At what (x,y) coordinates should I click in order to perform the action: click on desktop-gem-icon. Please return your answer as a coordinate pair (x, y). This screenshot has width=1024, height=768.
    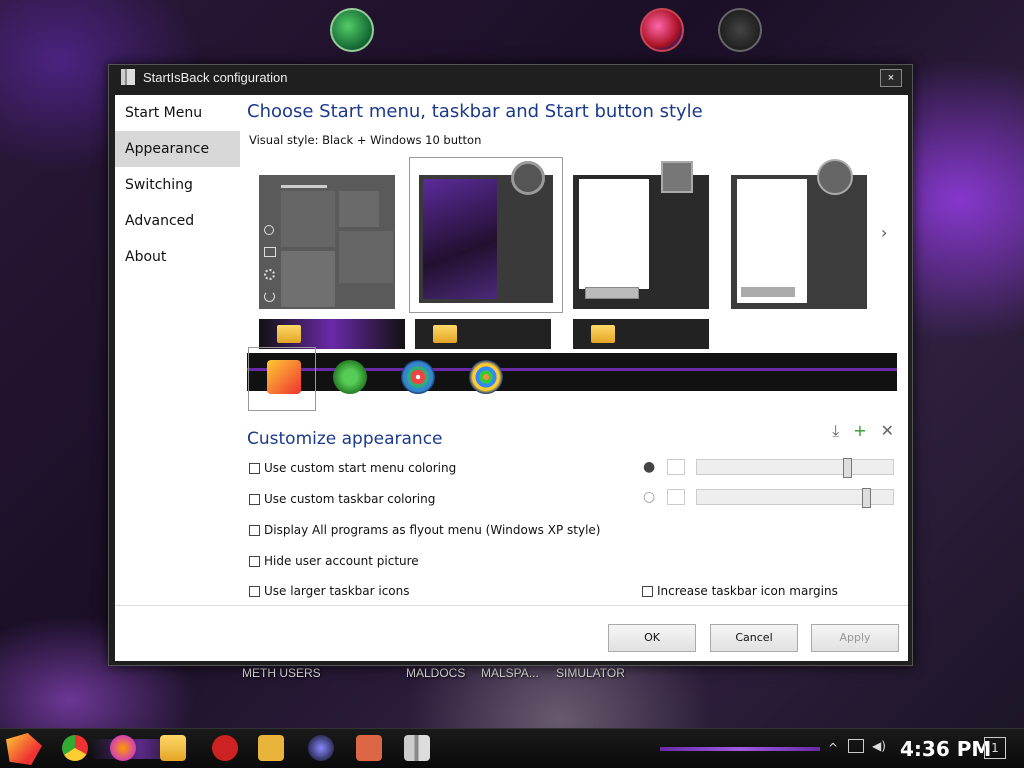
    Looking at the image, I should click on (662, 30).